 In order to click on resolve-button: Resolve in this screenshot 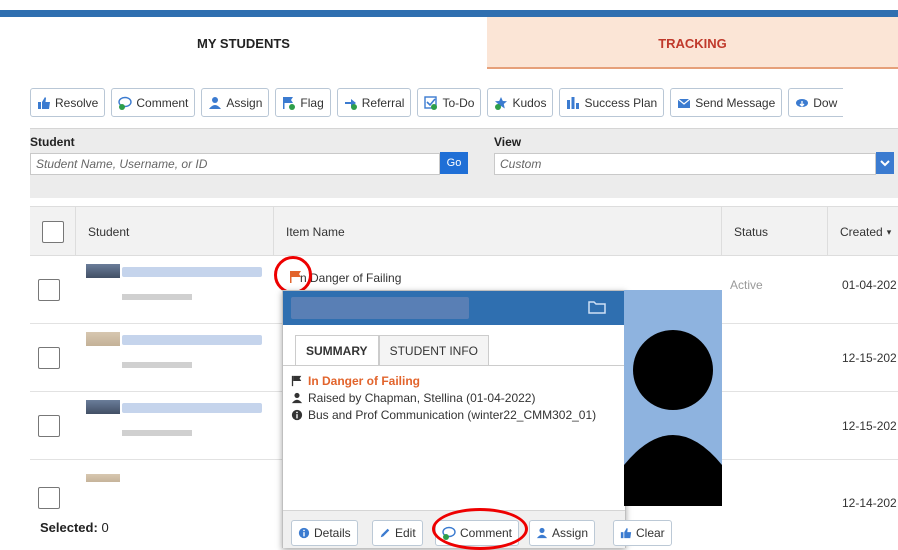, I will do `click(68, 102)`.